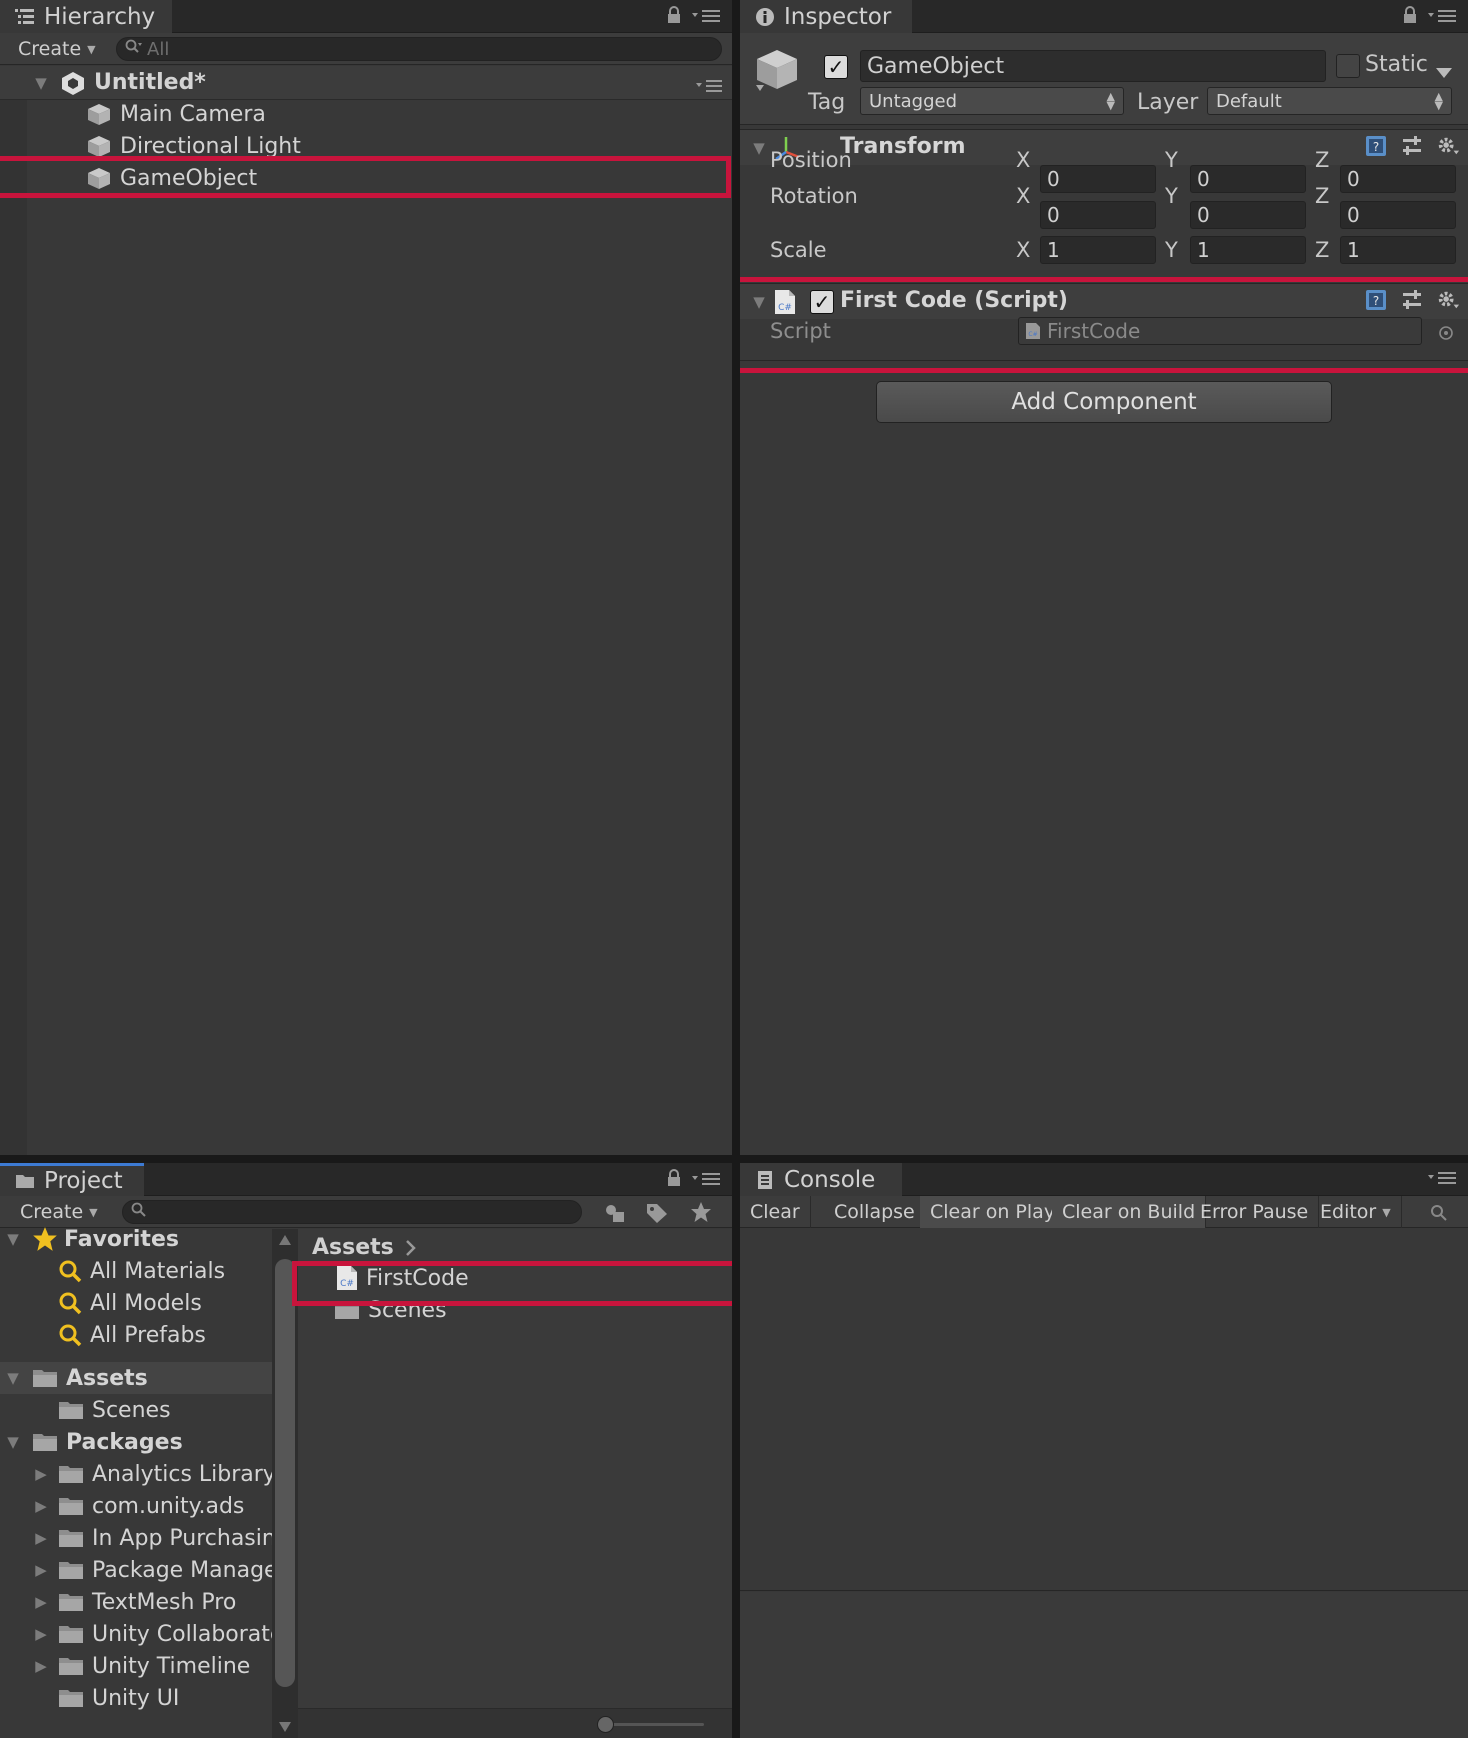 This screenshot has height=1738, width=1468. I want to click on favorite-item-all-models: All Models, so click(136, 1303).